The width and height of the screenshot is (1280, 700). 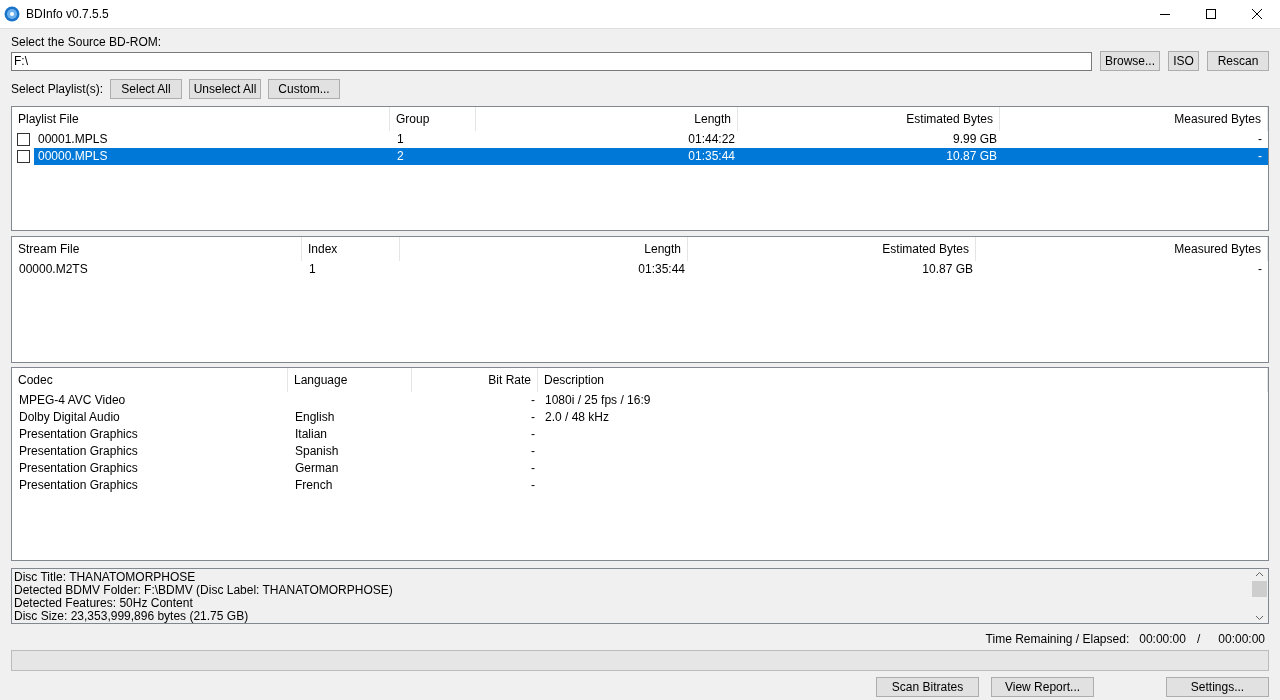 What do you see at coordinates (661, 269) in the screenshot?
I see `table-cell-text: 01:35:44` at bounding box center [661, 269].